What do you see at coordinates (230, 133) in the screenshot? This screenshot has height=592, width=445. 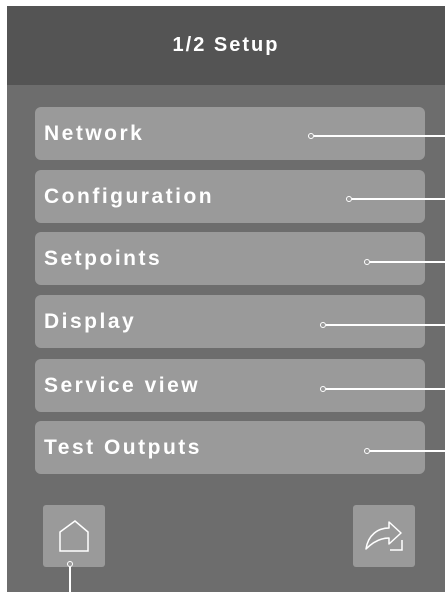 I see `menu-item-network: Network` at bounding box center [230, 133].